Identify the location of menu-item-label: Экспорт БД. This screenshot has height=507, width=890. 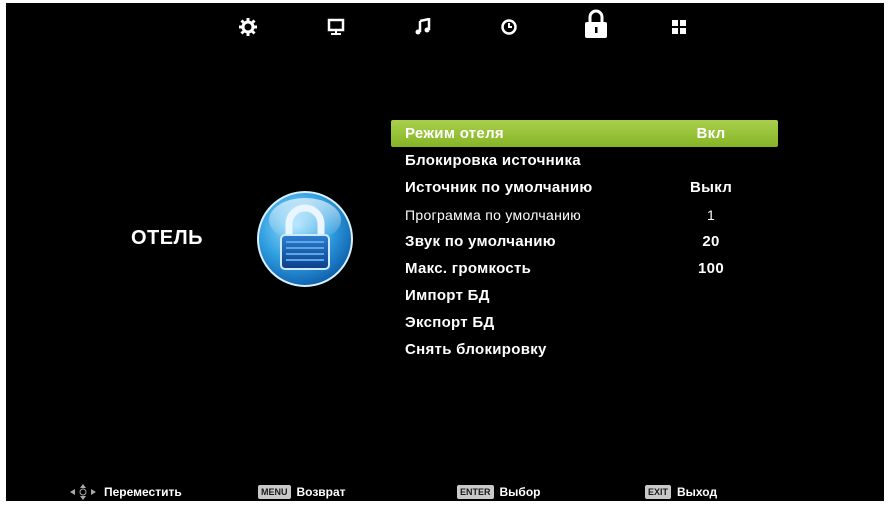
(450, 322).